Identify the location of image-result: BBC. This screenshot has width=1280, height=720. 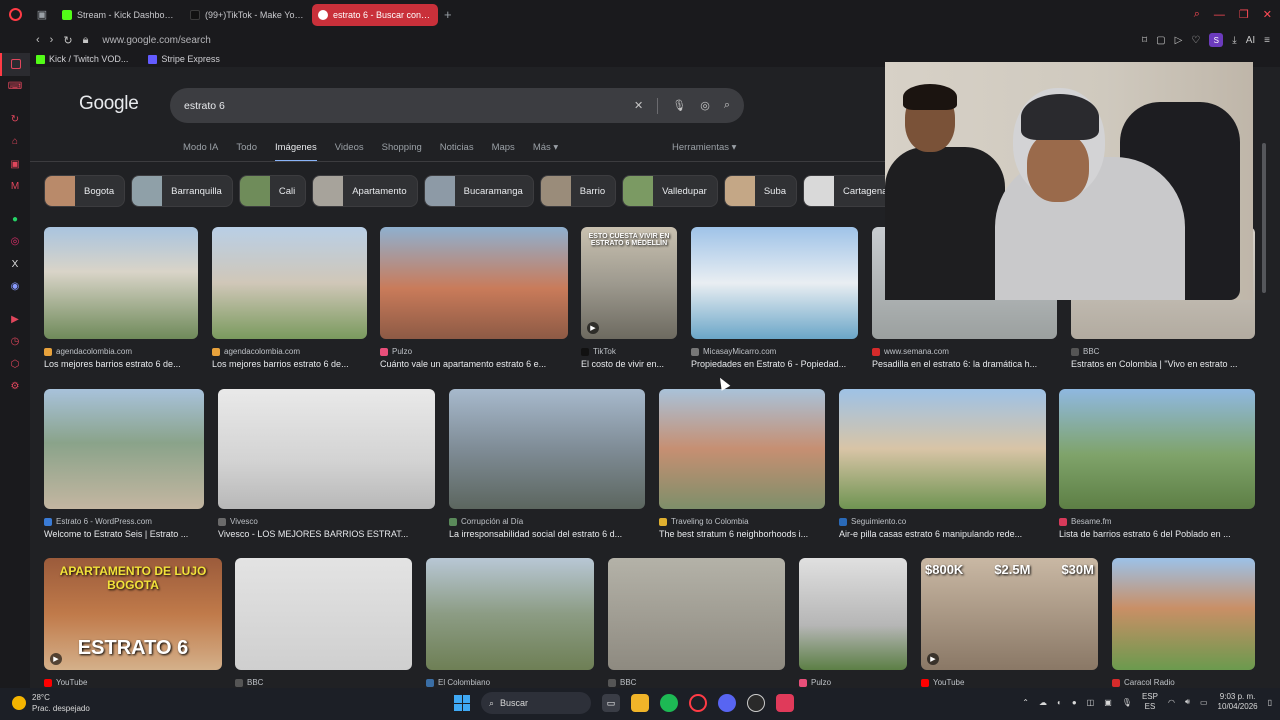
(696, 622).